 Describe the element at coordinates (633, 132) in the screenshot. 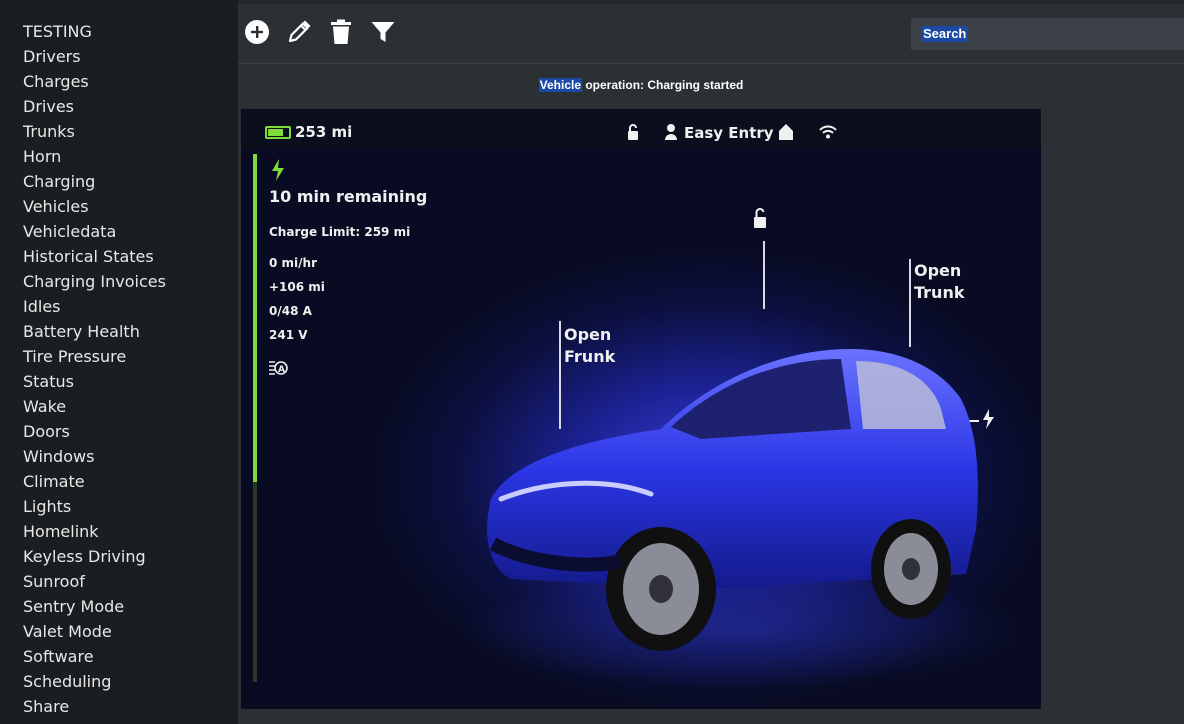

I see `lock-icon` at that location.